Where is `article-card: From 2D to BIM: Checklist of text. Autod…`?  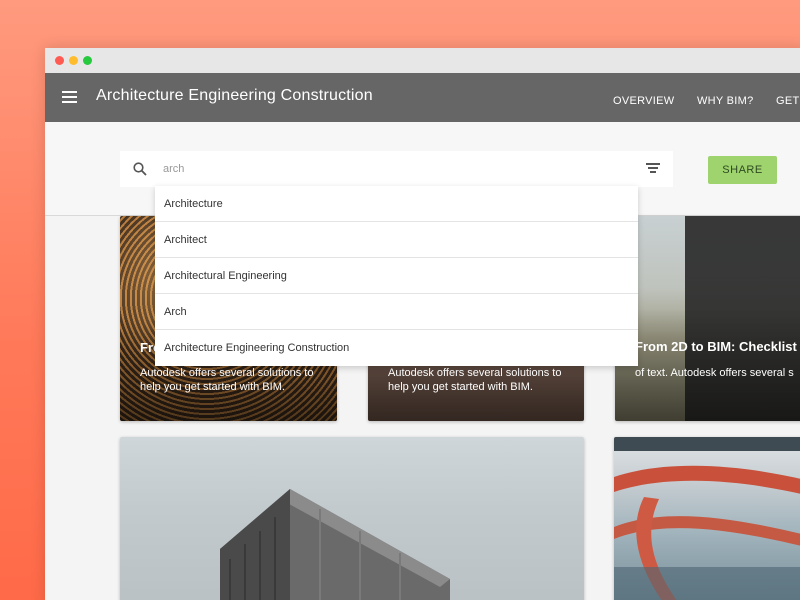 article-card: From 2D to BIM: Checklist of text. Autod… is located at coordinates (707, 318).